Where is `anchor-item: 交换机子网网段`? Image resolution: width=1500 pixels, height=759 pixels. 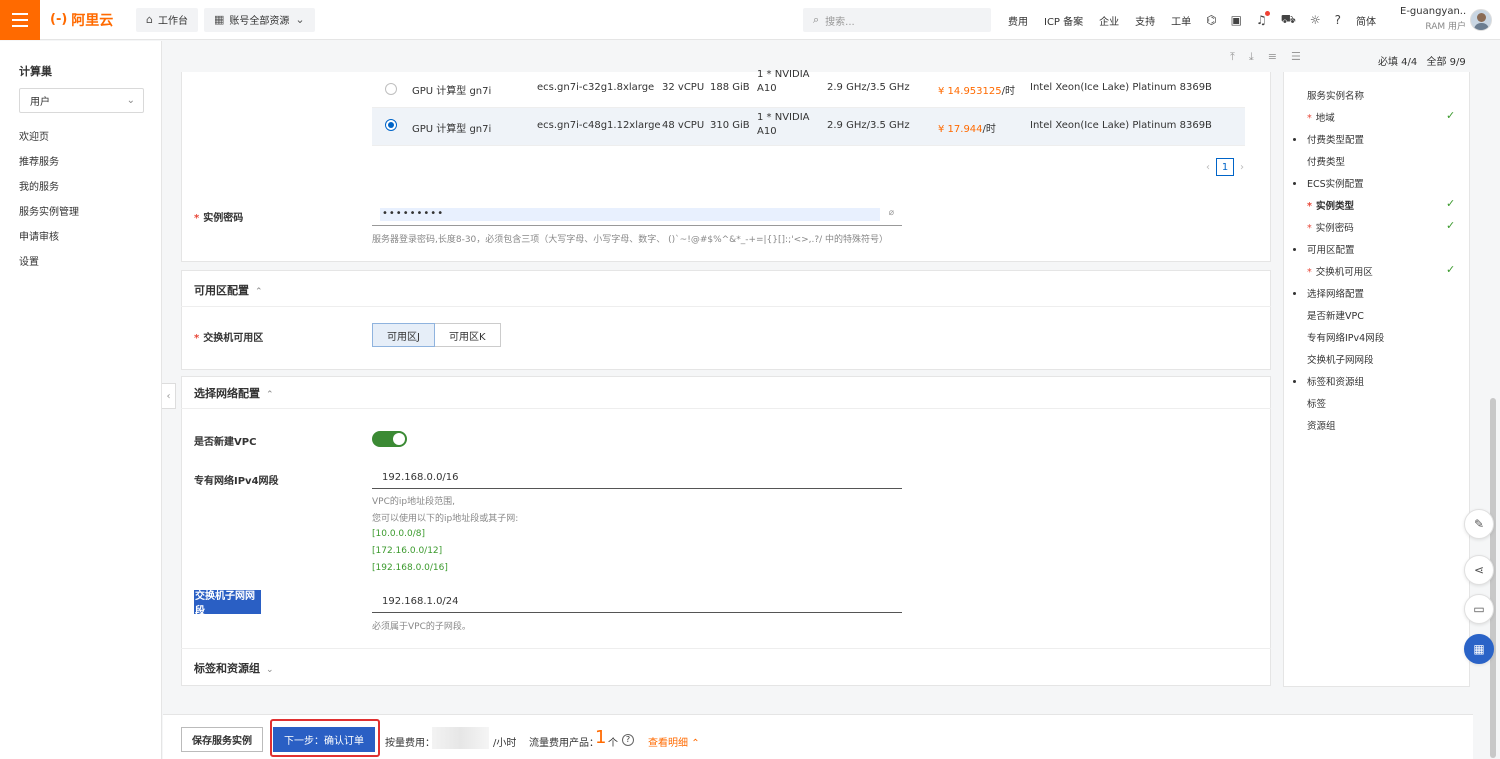
anchor-item: 交换机子网网段 is located at coordinates (1340, 359).